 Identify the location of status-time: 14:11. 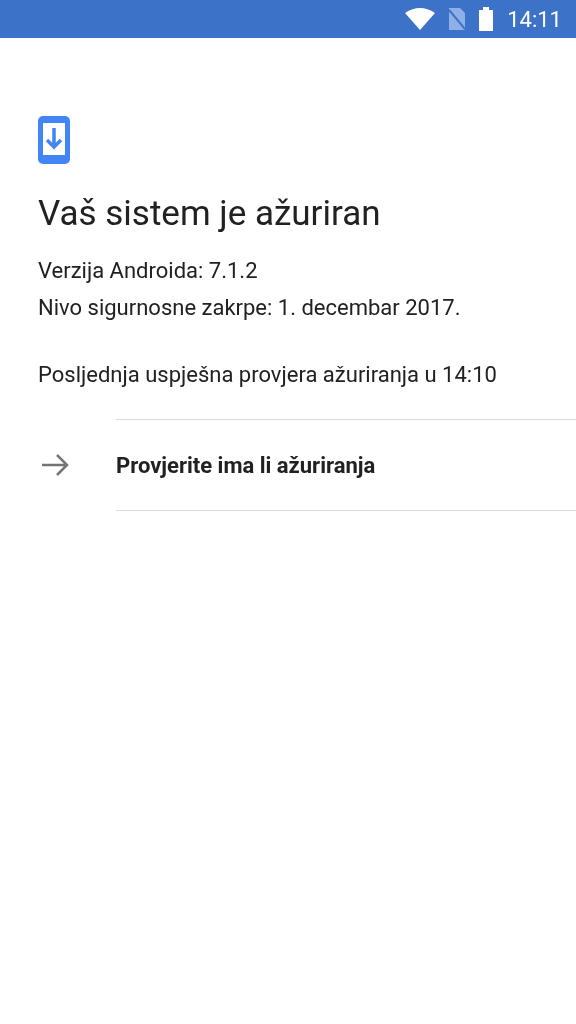
(534, 19).